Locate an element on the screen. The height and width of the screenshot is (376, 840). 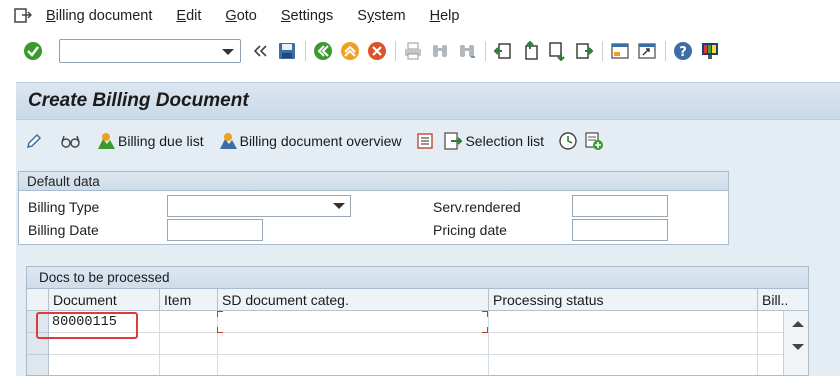
pricing-date-field is located at coordinates (620, 230).